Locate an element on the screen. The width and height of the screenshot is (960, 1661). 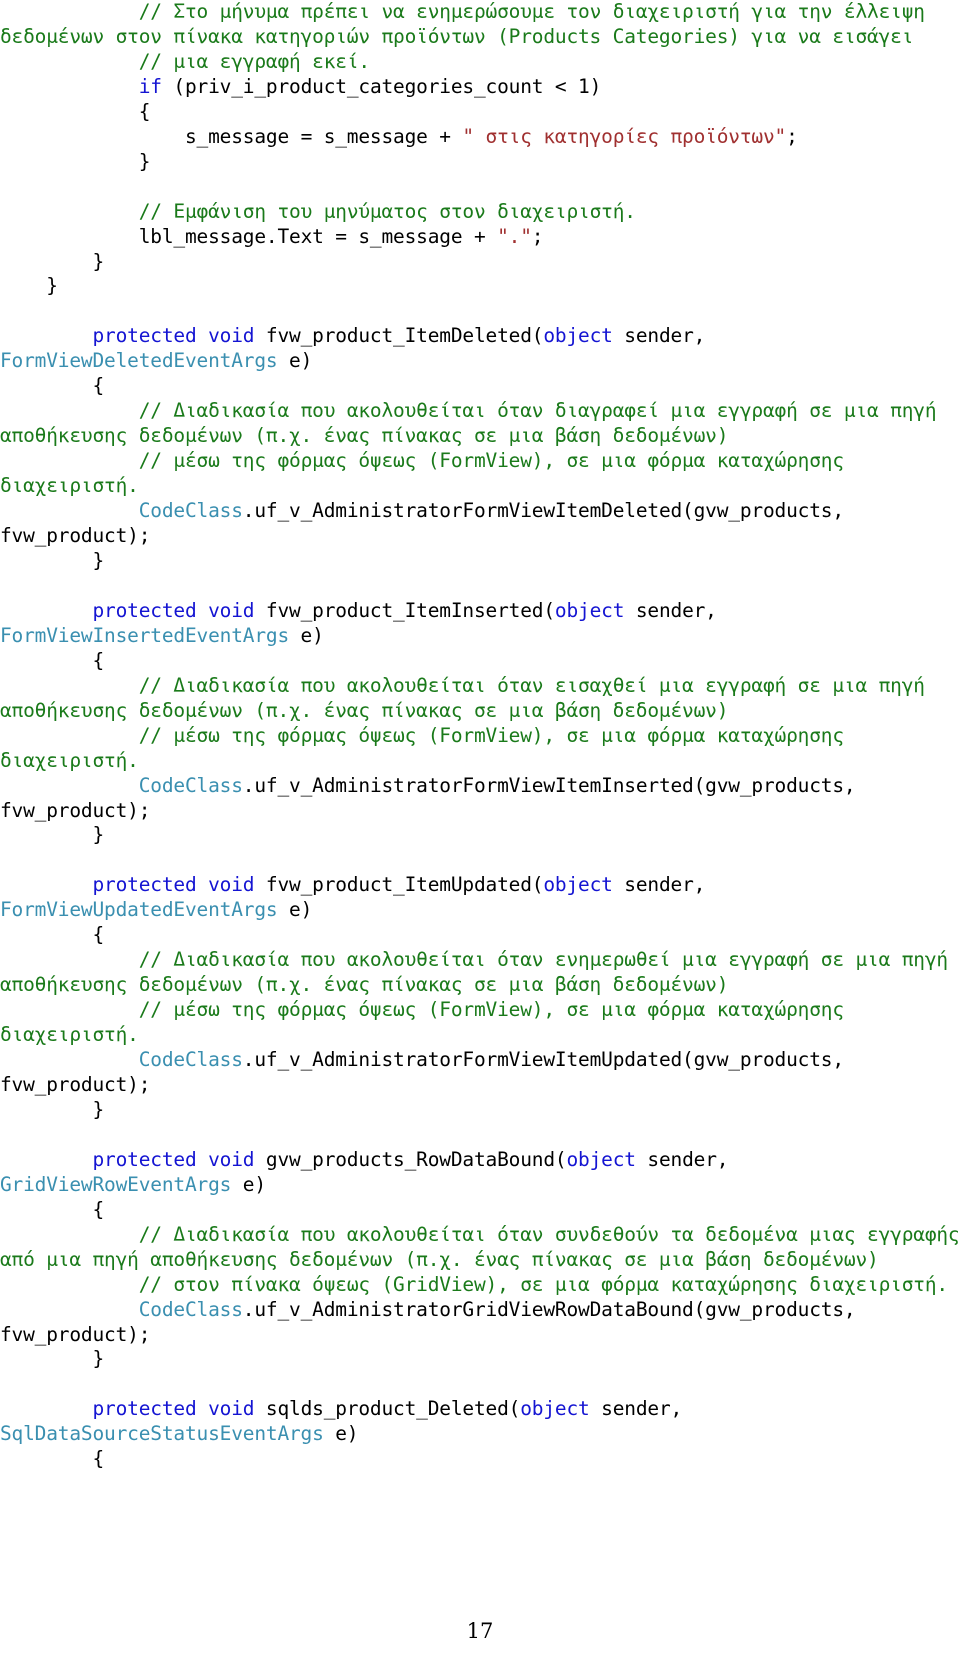
code-type: SqlDataSourceStatusEventArgs is located at coordinates (162, 1434).